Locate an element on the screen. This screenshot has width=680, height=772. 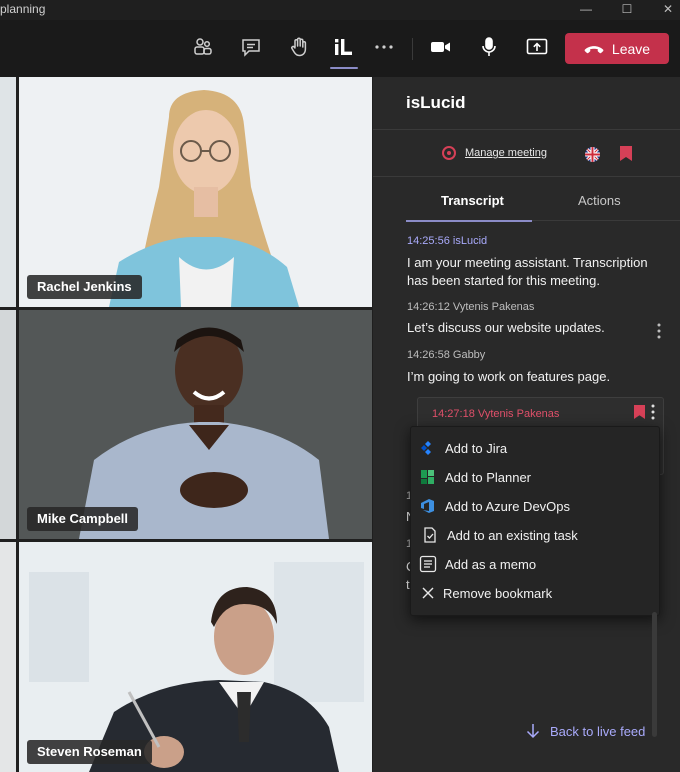
toolbar-divider is located at coordinates (412, 49).